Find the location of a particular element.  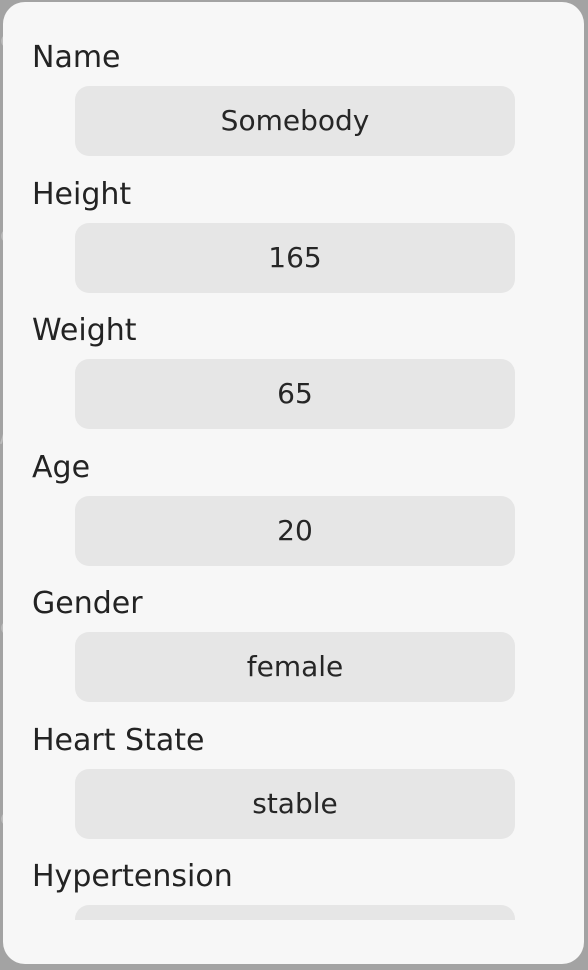

heart-state-label: Heart State is located at coordinates (118, 740).